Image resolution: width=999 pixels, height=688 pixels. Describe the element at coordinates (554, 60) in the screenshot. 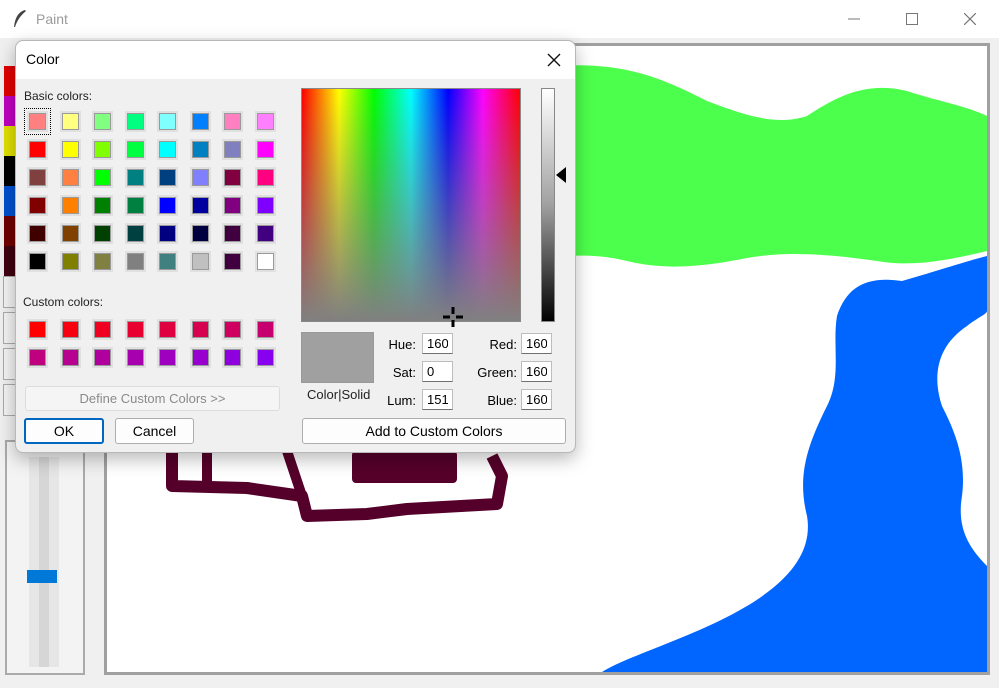

I see `dialog-close-button` at that location.